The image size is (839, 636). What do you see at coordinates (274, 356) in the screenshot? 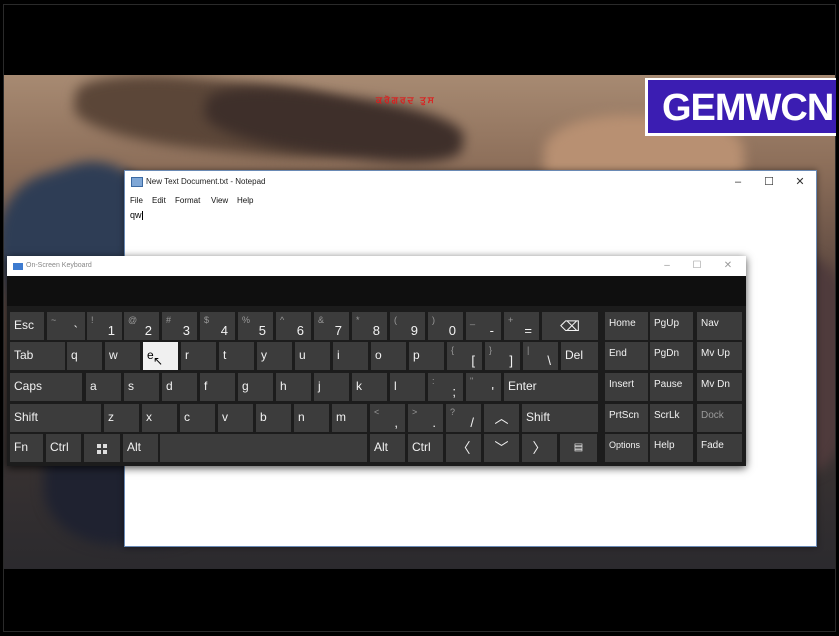
I see `key-y: y` at bounding box center [274, 356].